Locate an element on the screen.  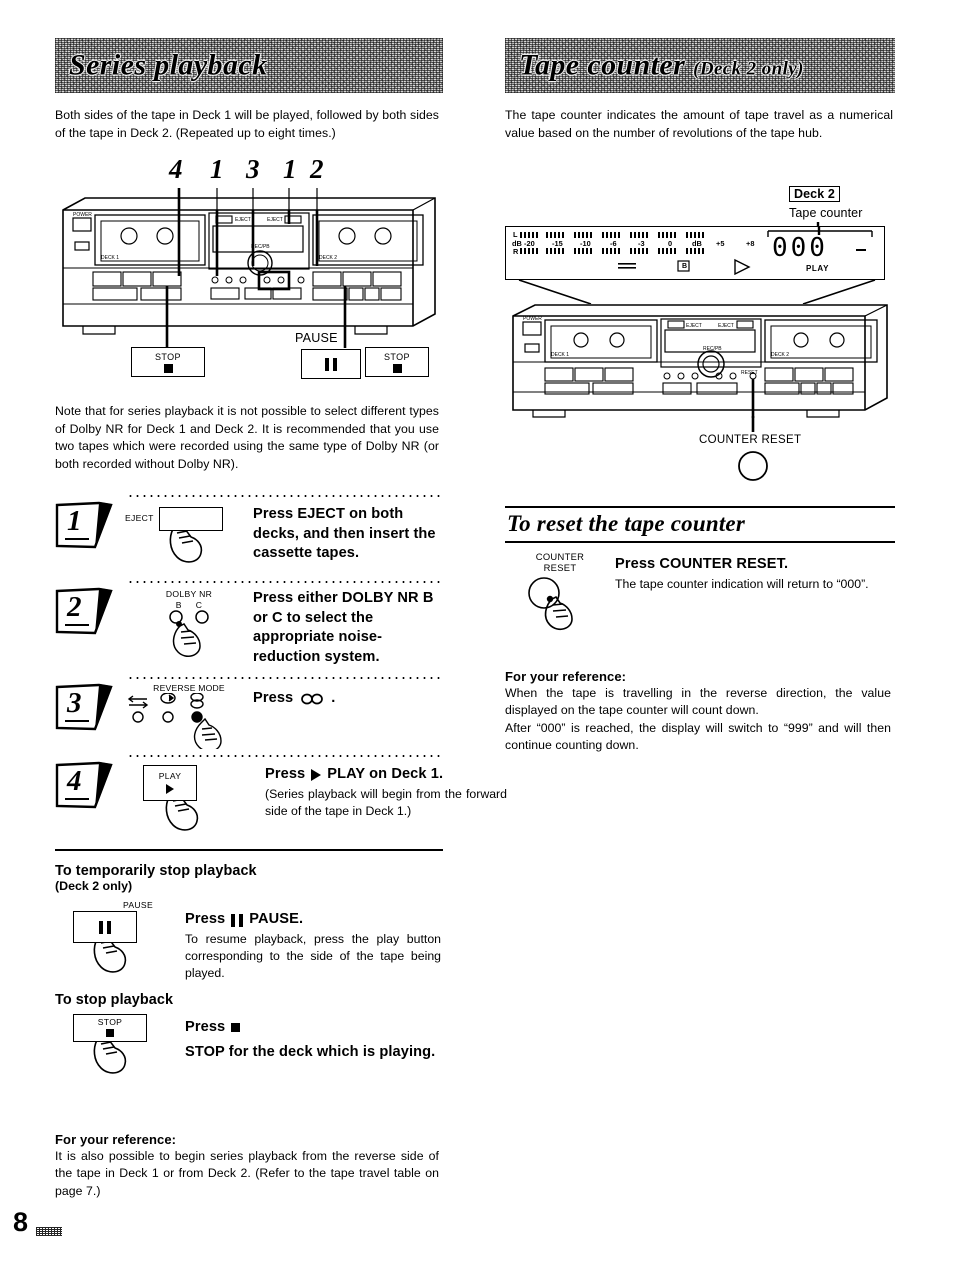
callout-box-stop-deck2: STOP is located at coordinates (397, 362).